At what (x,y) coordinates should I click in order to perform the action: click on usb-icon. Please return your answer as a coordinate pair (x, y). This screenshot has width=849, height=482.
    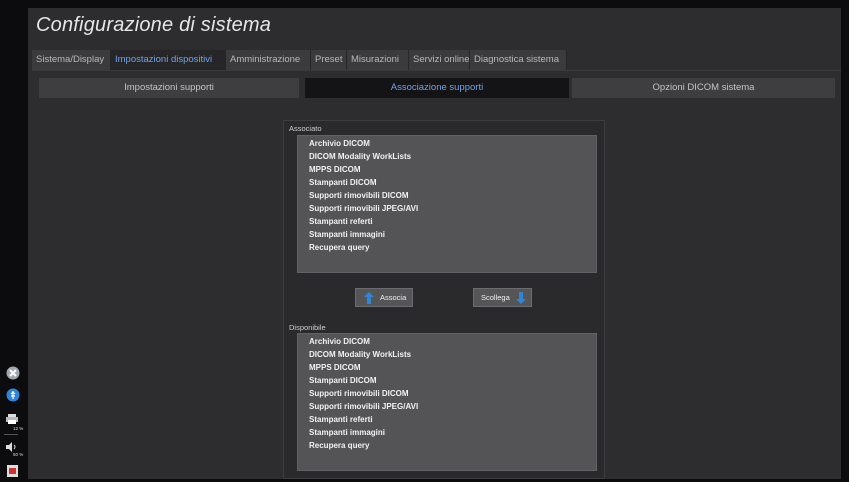
    Looking at the image, I should click on (13, 397).